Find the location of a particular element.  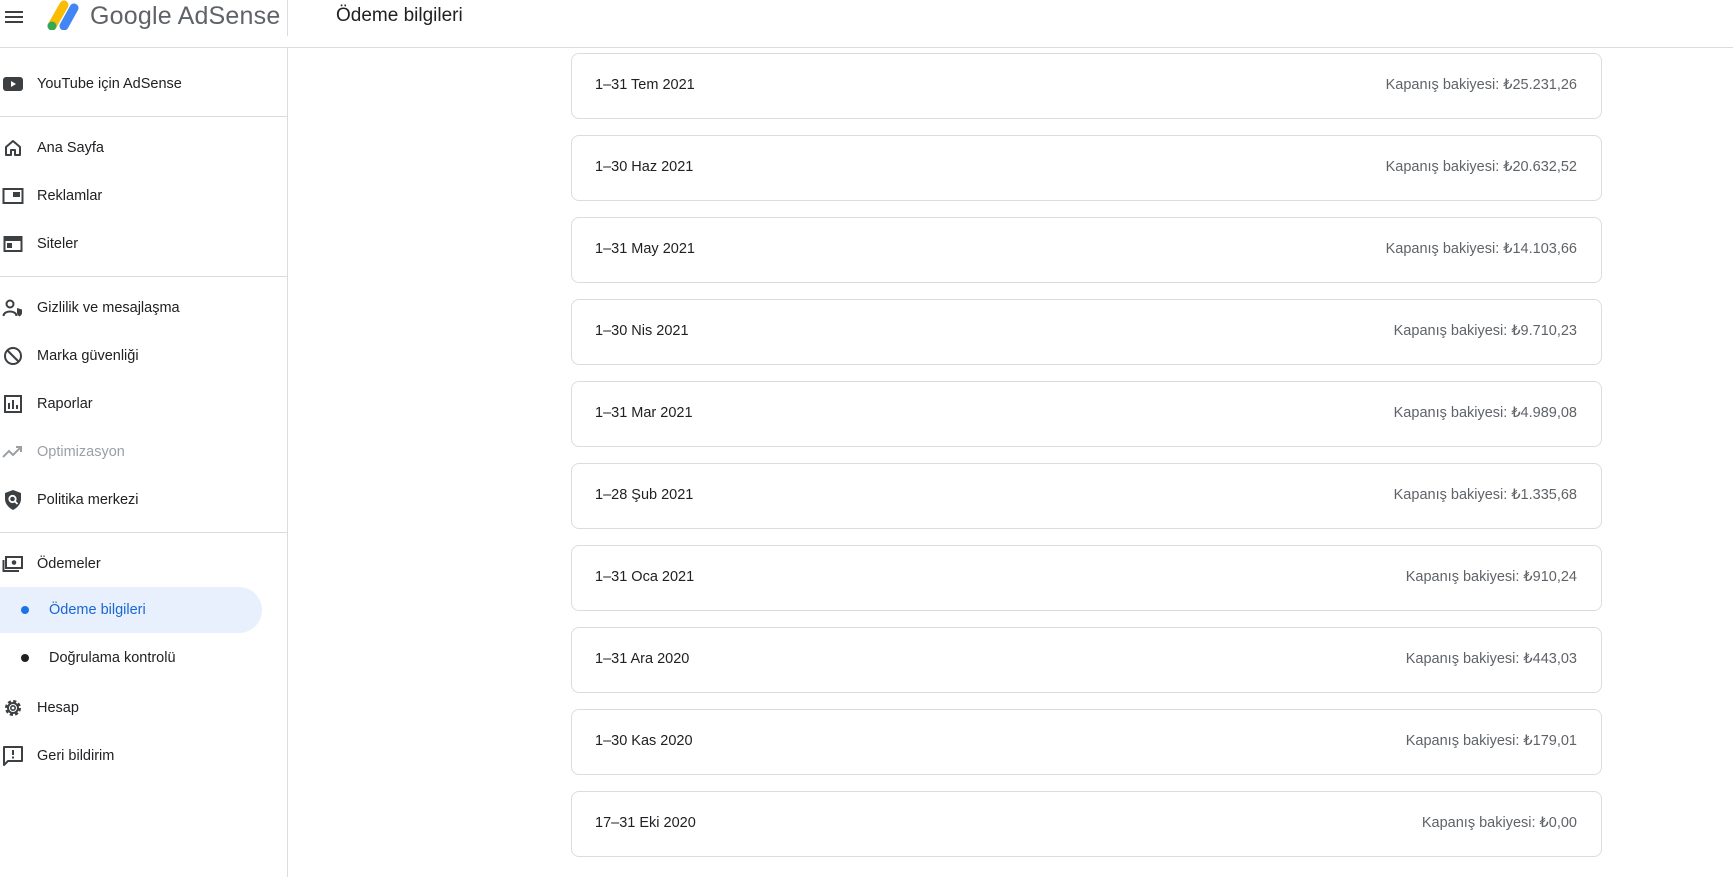

payments-icon is located at coordinates (13, 564).